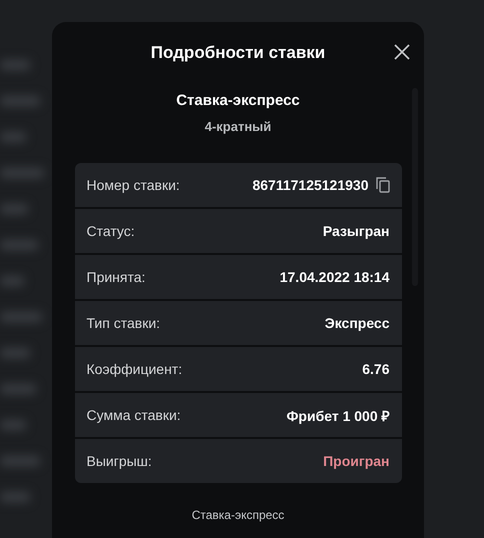 The height and width of the screenshot is (538, 484). What do you see at coordinates (238, 126) in the screenshot?
I see `multiplicity-label: 4-кратный` at bounding box center [238, 126].